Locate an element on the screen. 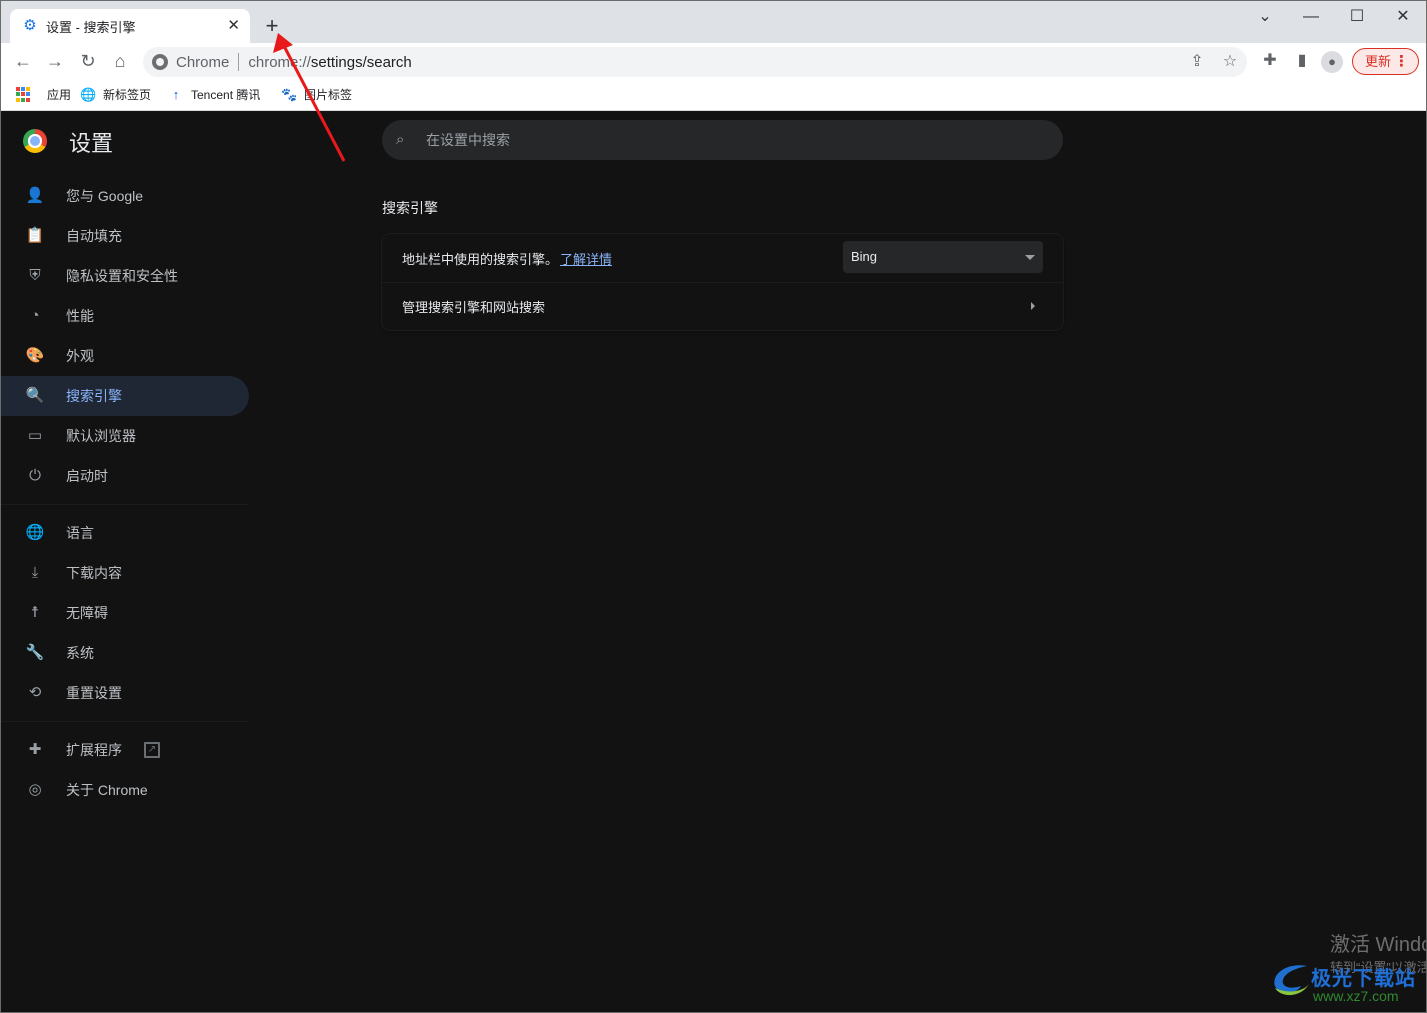 Image resolution: width=1427 pixels, height=1013 pixels. palette-icon: 🎨 is located at coordinates (35, 355).